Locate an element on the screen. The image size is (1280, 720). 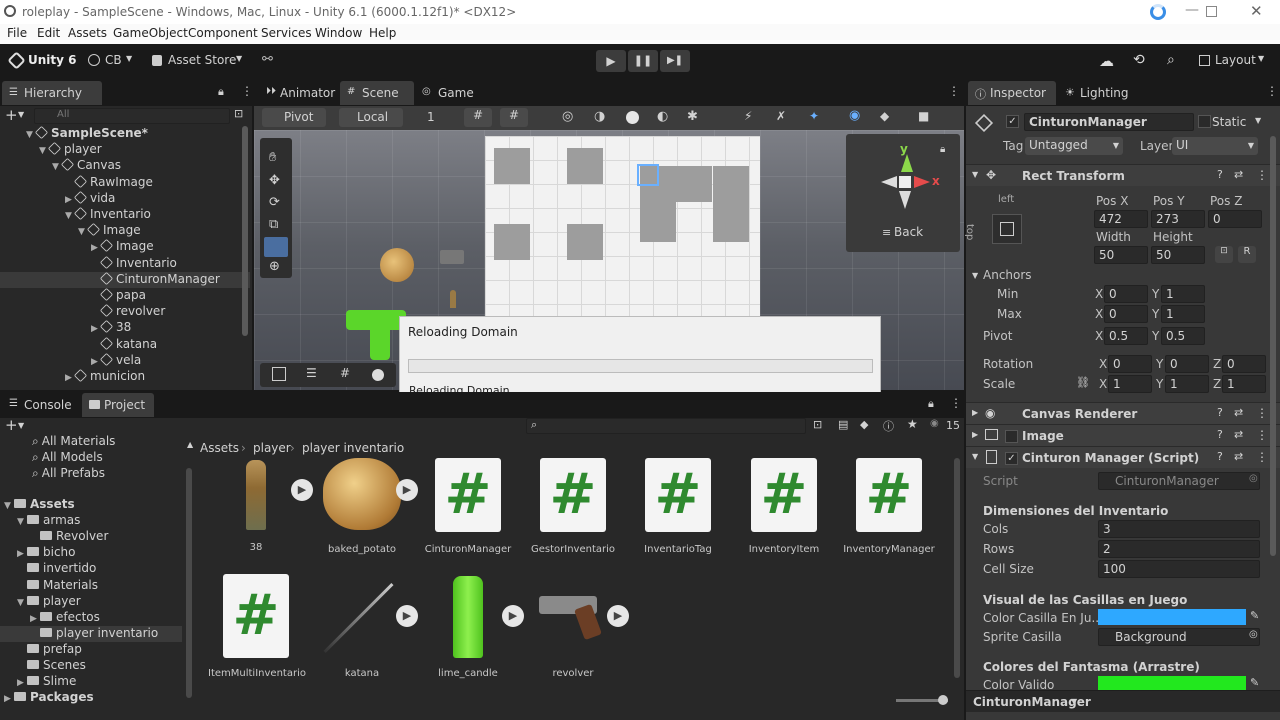
sprite-casilla-field: Background is located at coordinates (1179, 637).